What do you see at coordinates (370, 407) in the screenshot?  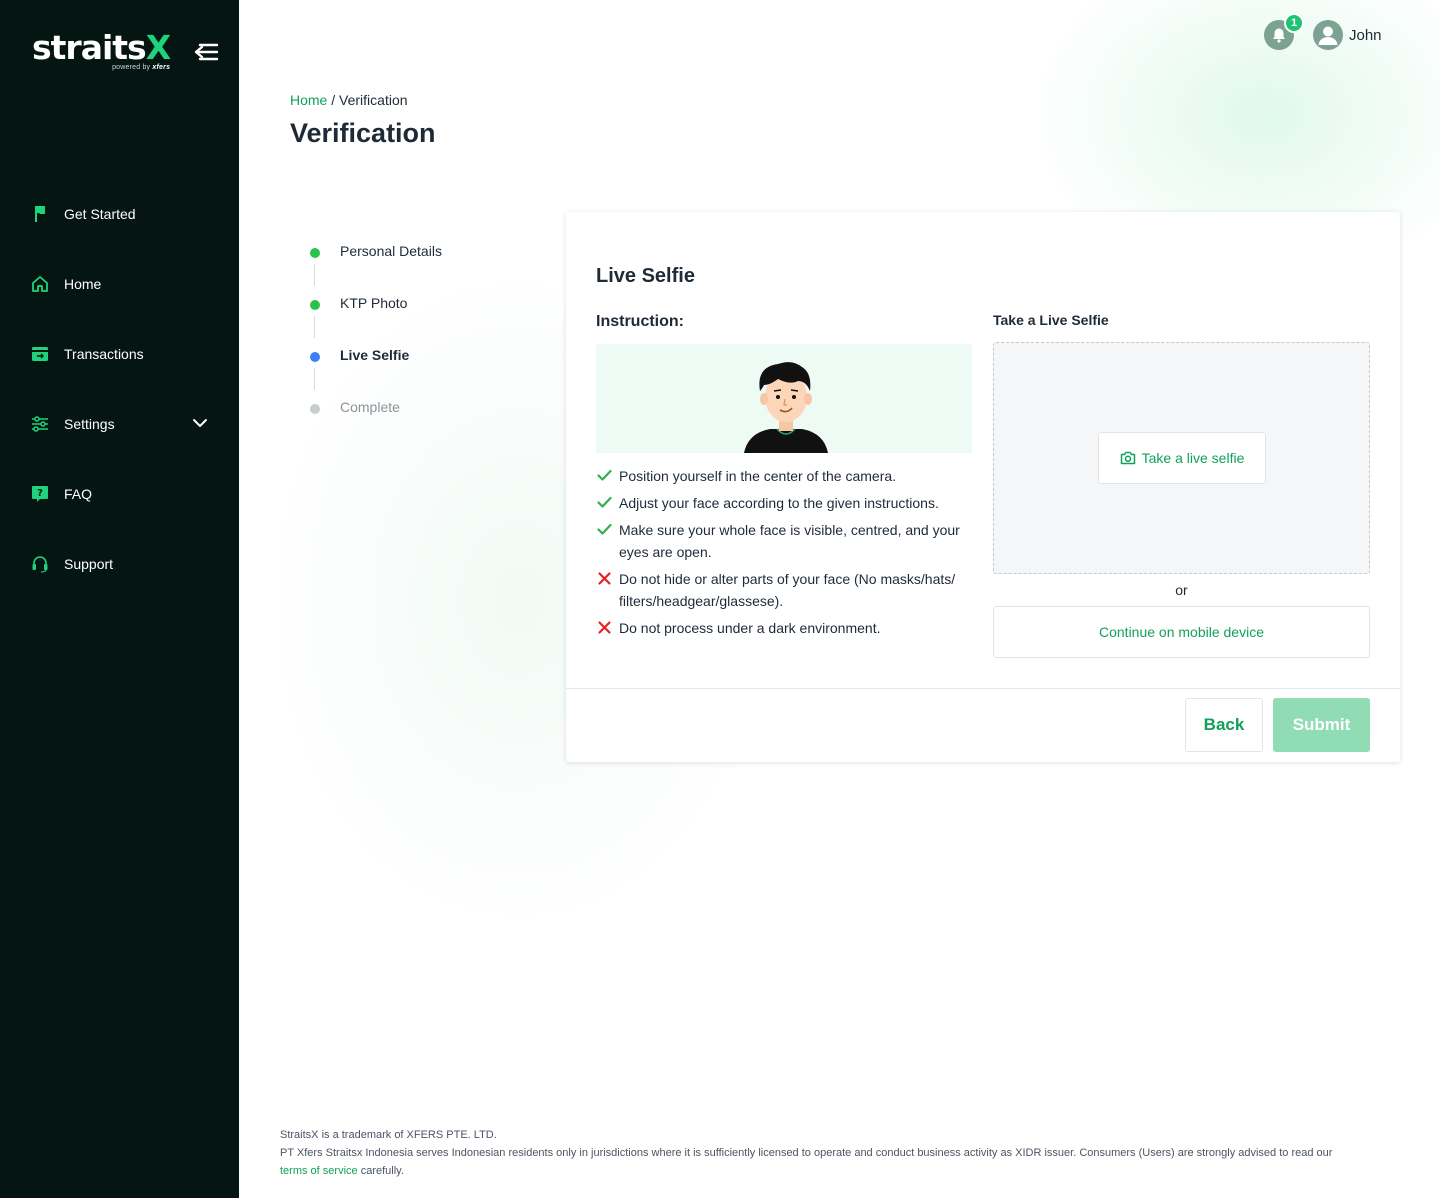 I see `step-label: Complete` at bounding box center [370, 407].